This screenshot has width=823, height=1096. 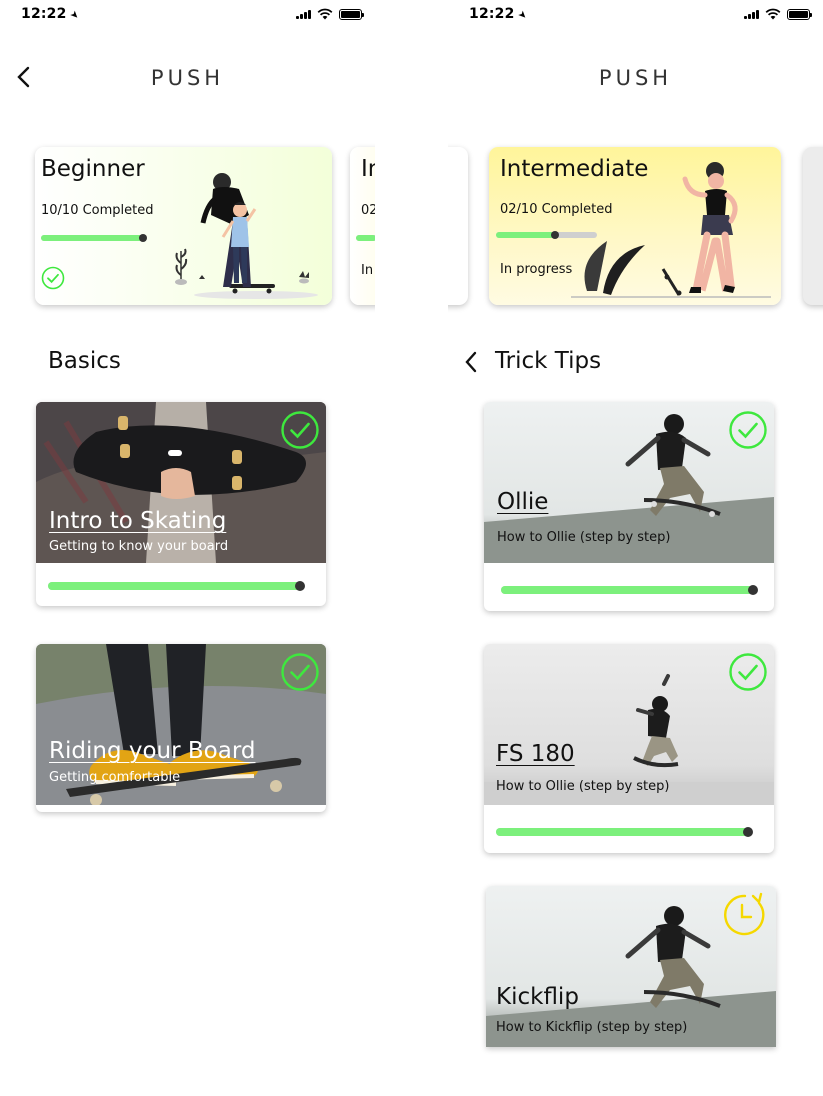 What do you see at coordinates (744, 914) in the screenshot?
I see `clock-pending-icon` at bounding box center [744, 914].